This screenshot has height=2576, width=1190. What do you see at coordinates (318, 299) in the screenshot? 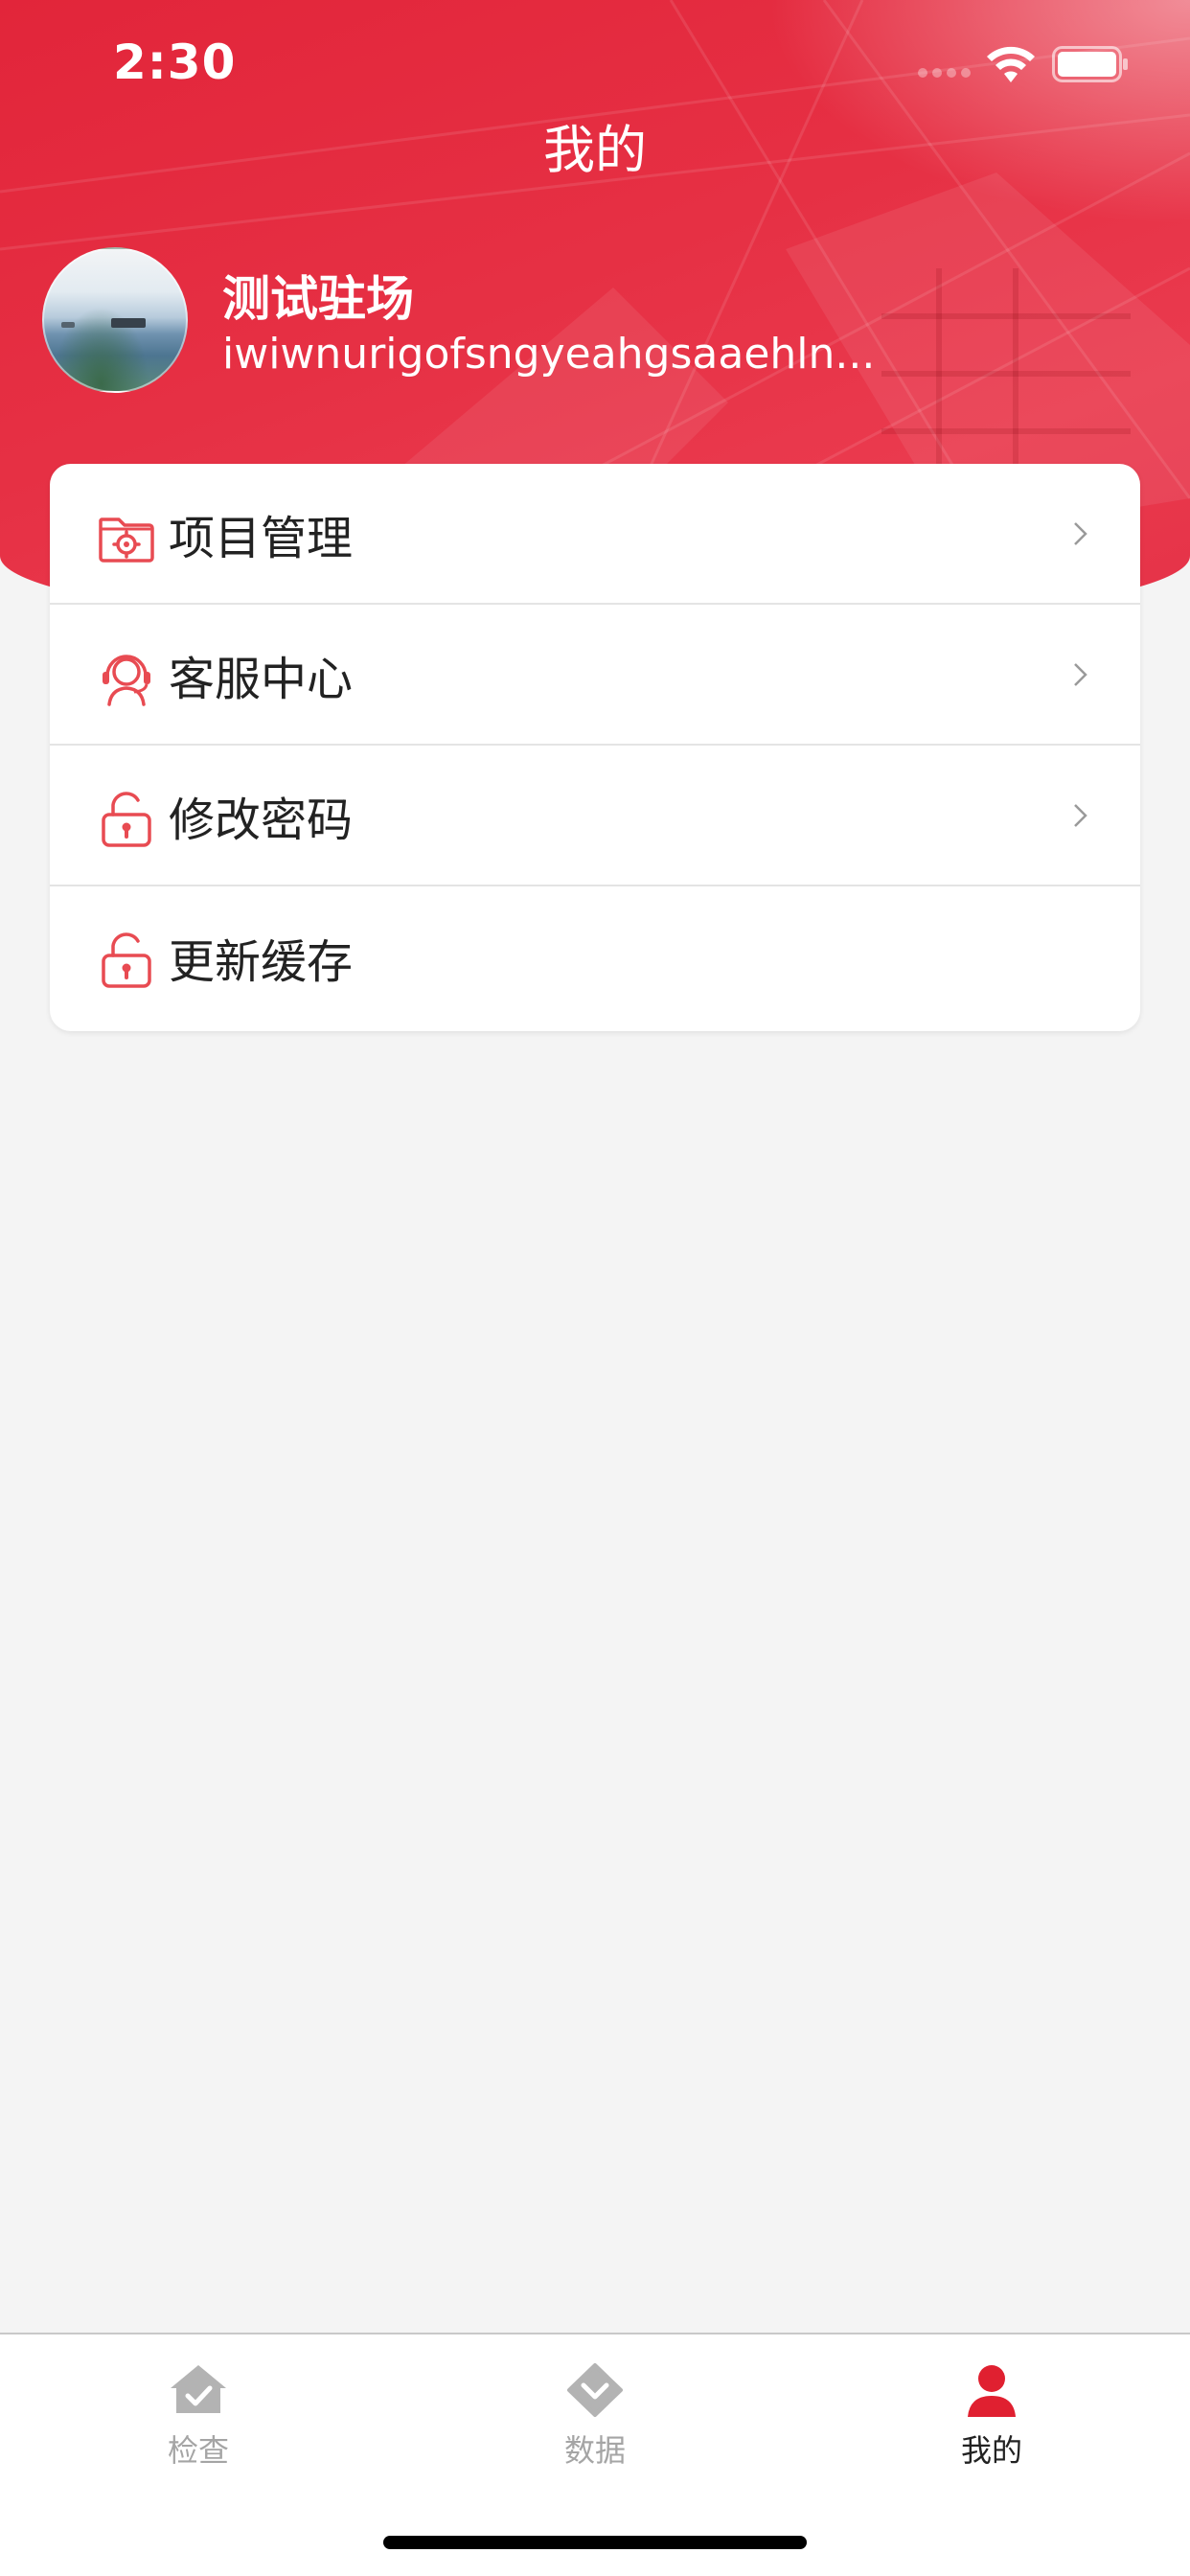
I see `profile-name: 测试驻场` at bounding box center [318, 299].